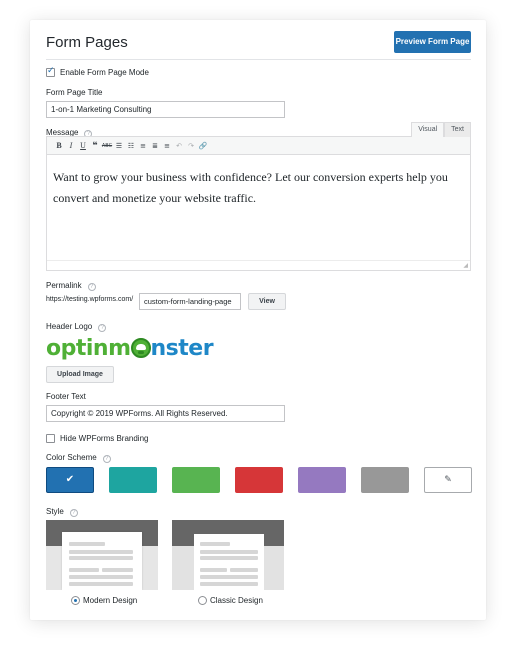 This screenshot has height=660, width=517. What do you see at coordinates (74, 92) in the screenshot?
I see `form-page-title-label: Form Page Title` at bounding box center [74, 92].